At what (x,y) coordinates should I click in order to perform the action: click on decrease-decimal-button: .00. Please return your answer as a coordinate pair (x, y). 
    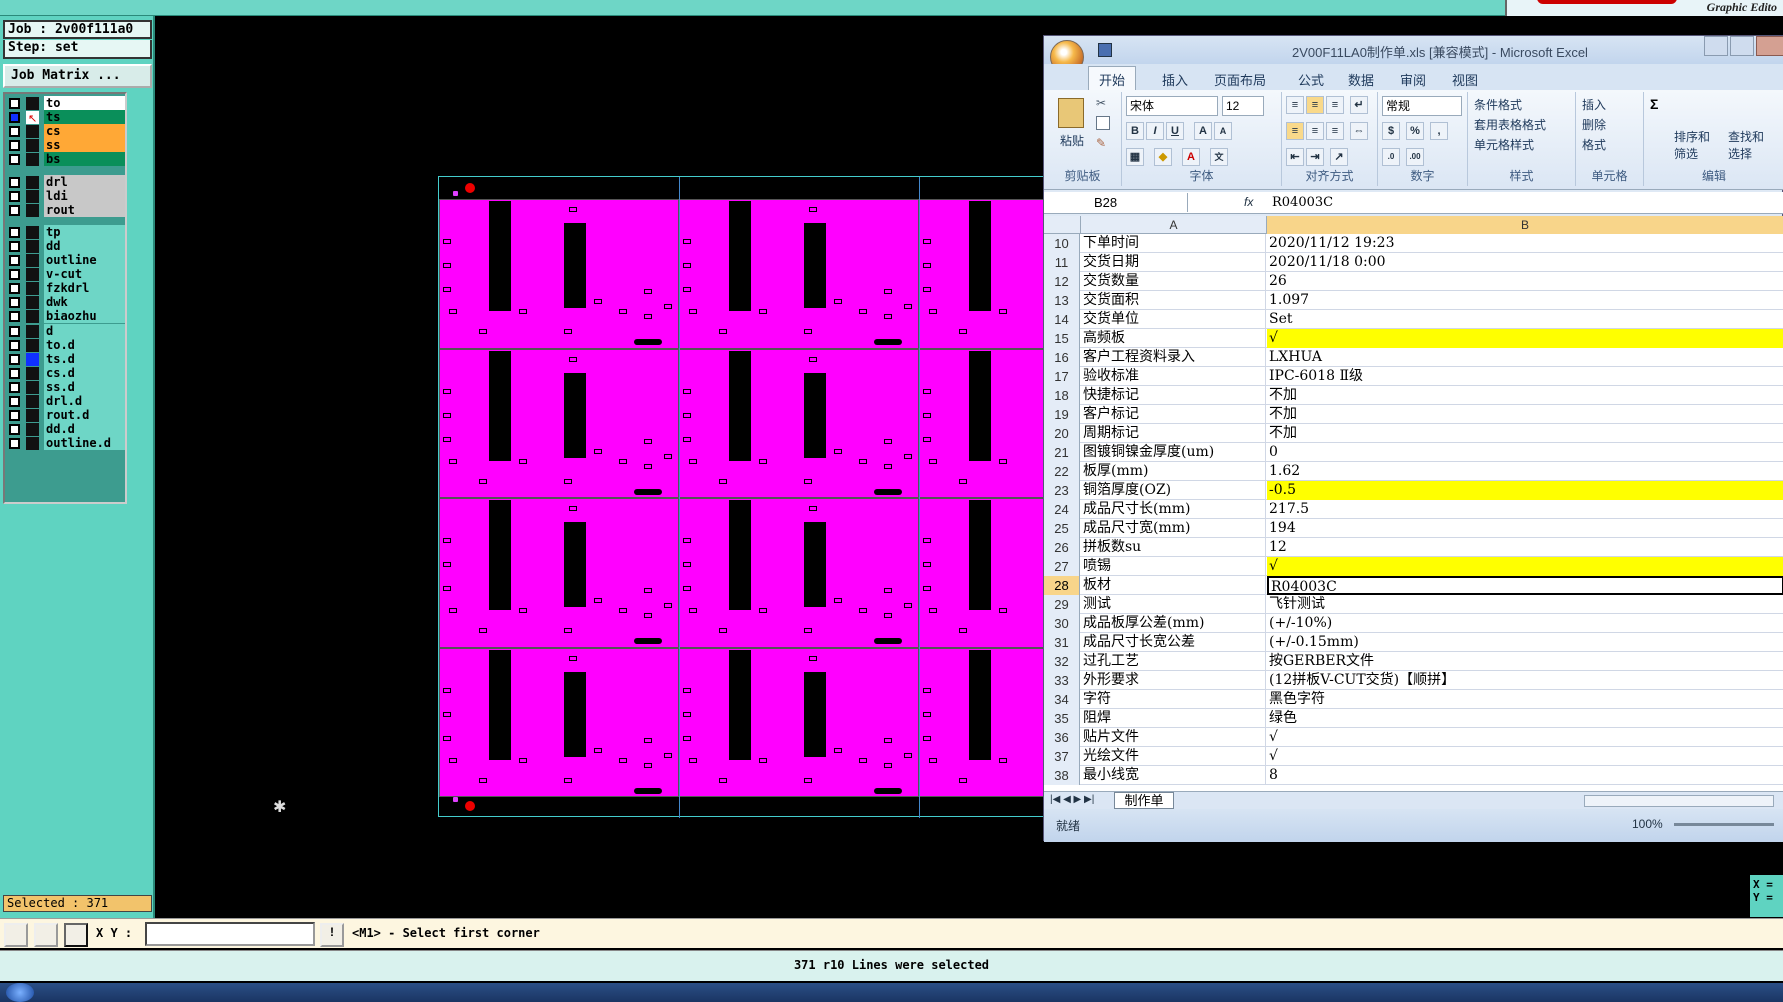
    Looking at the image, I should click on (1415, 157).